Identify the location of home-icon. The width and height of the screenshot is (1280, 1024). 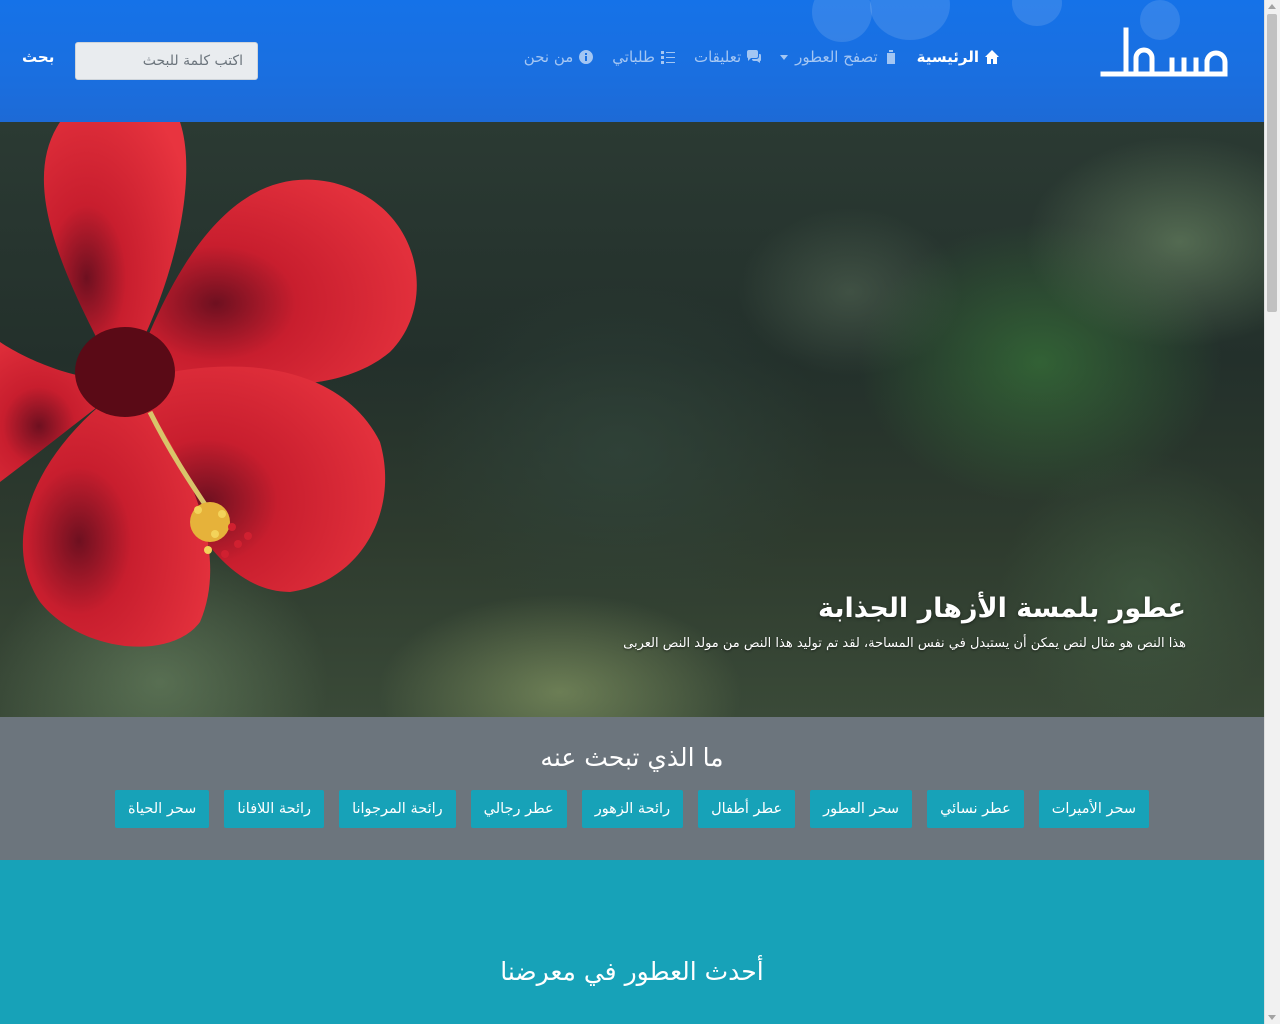
(992, 57).